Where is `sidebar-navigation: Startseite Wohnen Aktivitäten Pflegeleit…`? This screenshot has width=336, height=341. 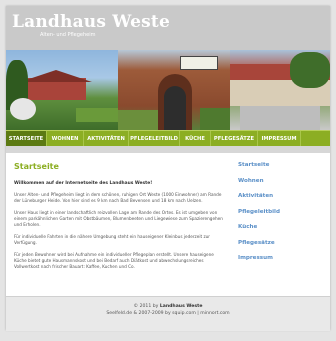
sidebar-navigation: Startseite Wohnen Aktivitäten Pflegeleit… is located at coordinates (281, 212).